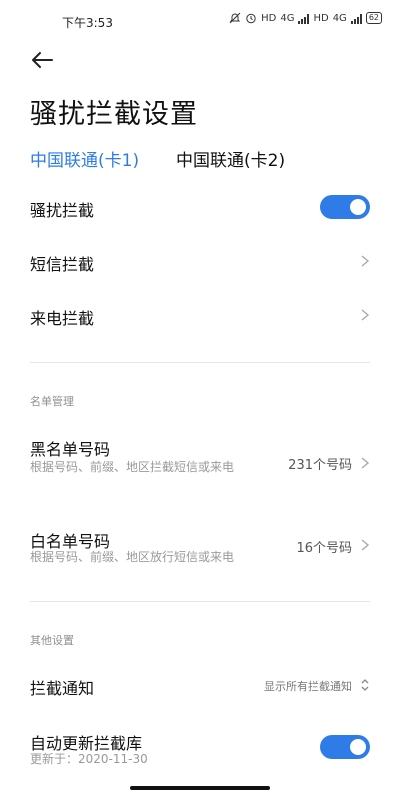 The height and width of the screenshot is (800, 400). I want to click on network-label-2: 4G, so click(339, 18).